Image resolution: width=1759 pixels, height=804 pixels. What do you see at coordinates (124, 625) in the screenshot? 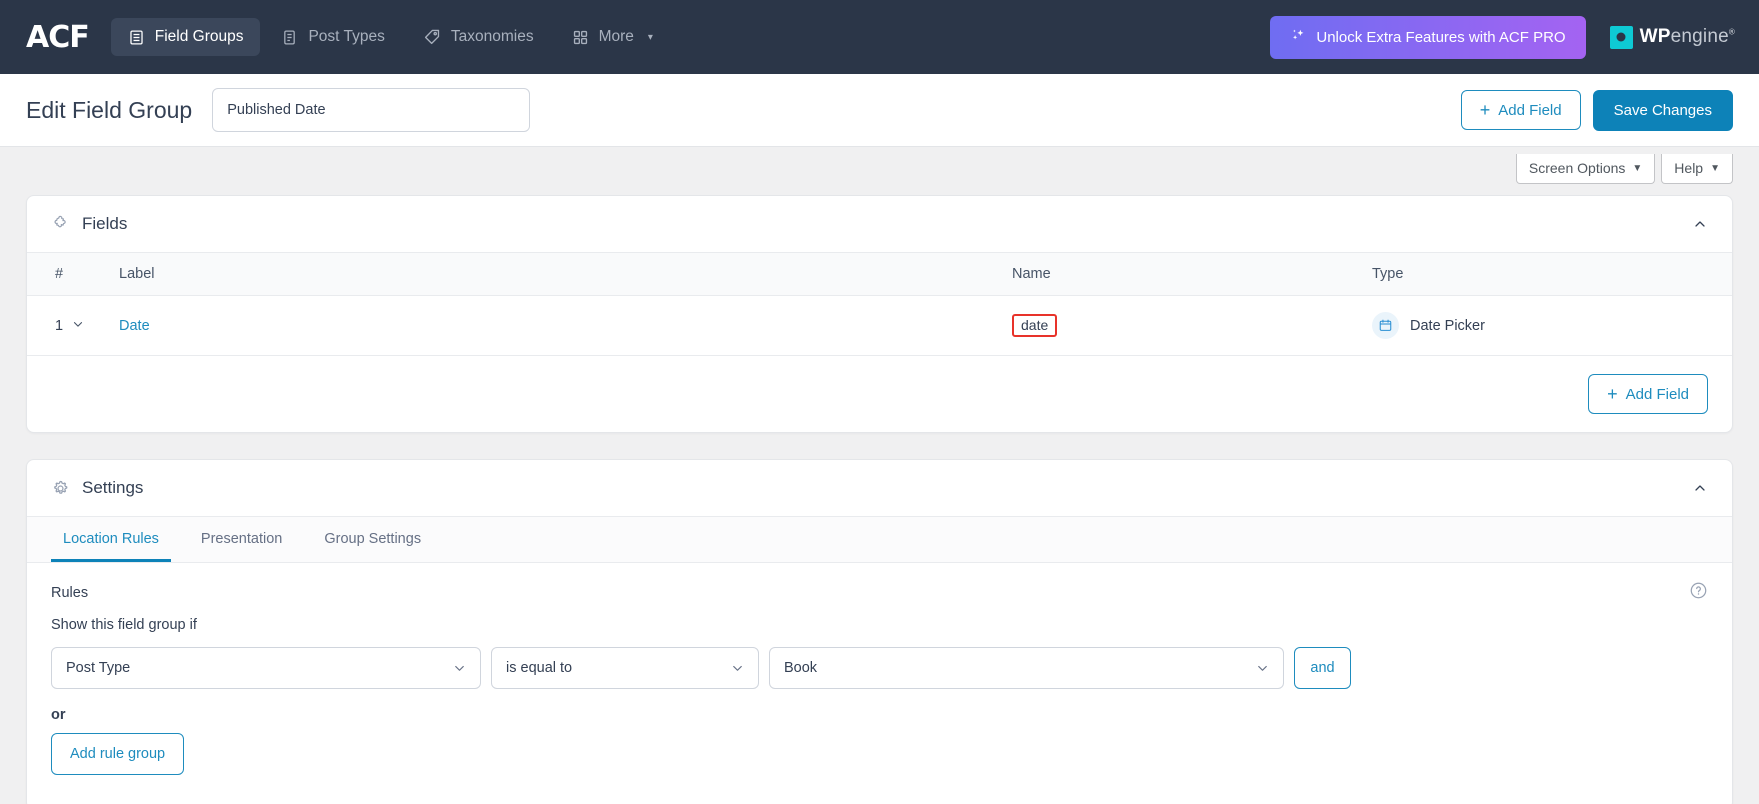
I see `rules-subheading: Show this field group if` at bounding box center [124, 625].